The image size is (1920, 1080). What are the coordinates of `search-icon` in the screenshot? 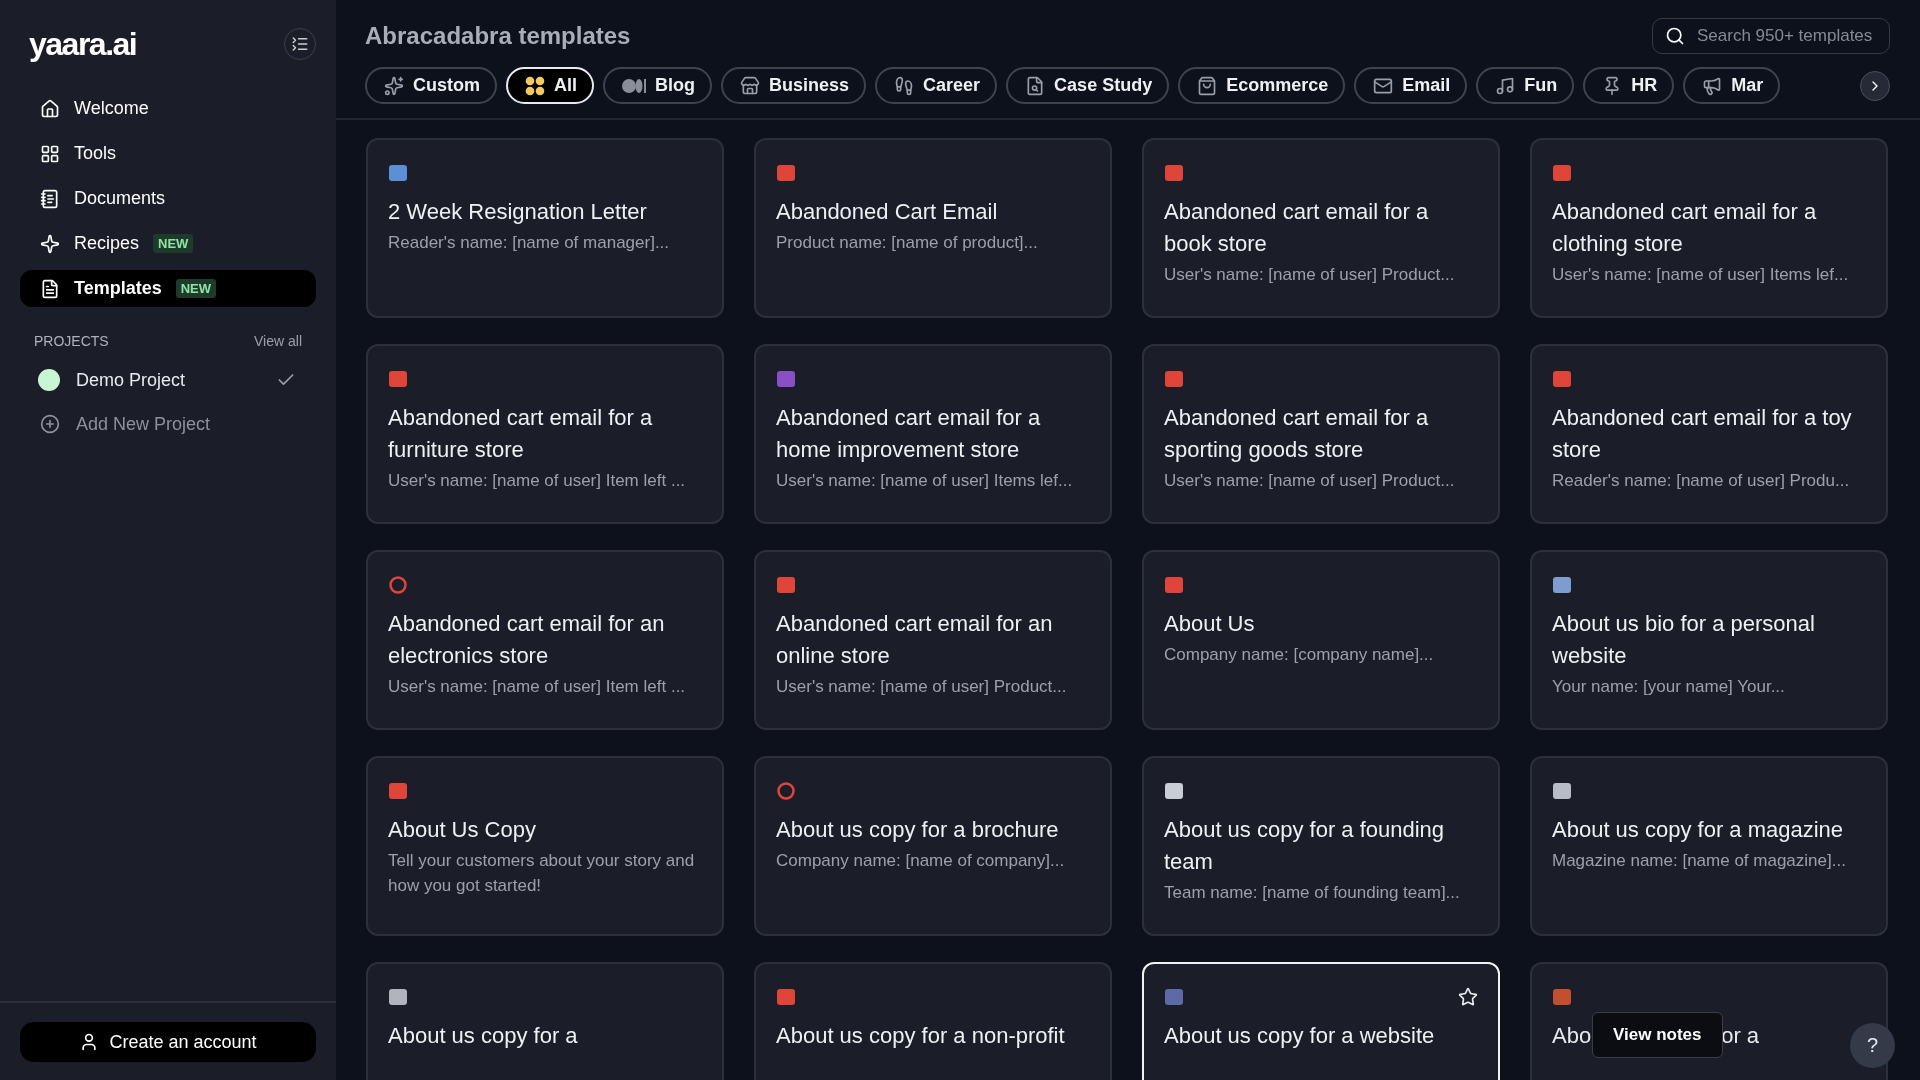 It's located at (1675, 36).